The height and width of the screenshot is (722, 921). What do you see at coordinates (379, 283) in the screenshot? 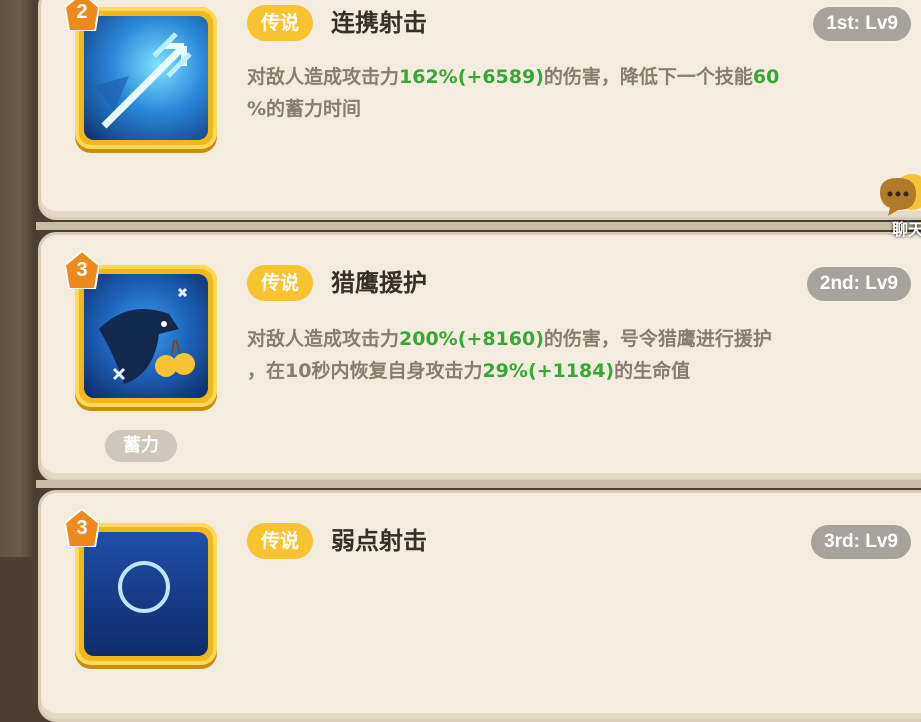
I see `skill-name: 猎鹰援护` at bounding box center [379, 283].